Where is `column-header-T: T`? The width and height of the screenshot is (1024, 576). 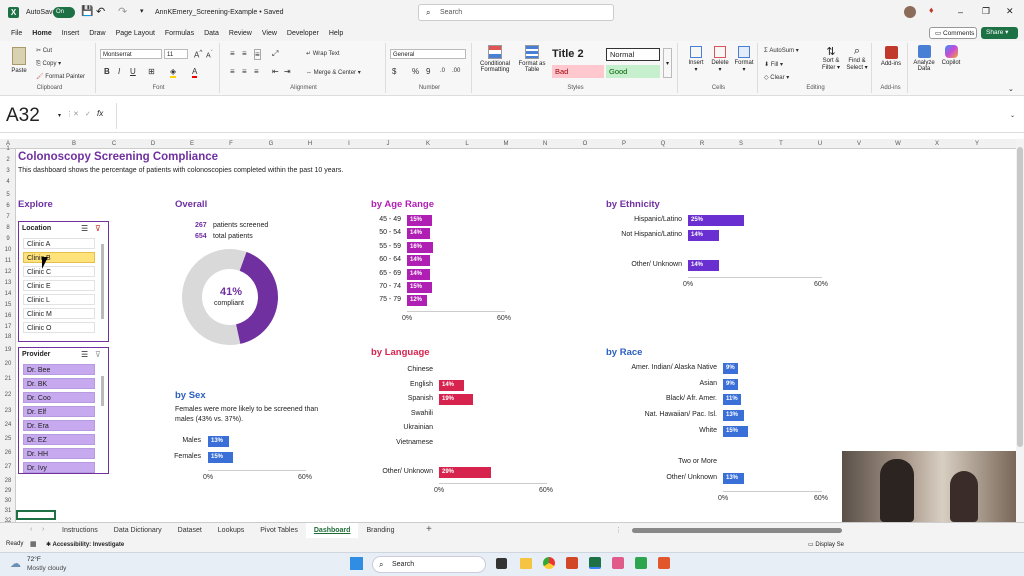
column-header-T: T is located at coordinates (781, 144).